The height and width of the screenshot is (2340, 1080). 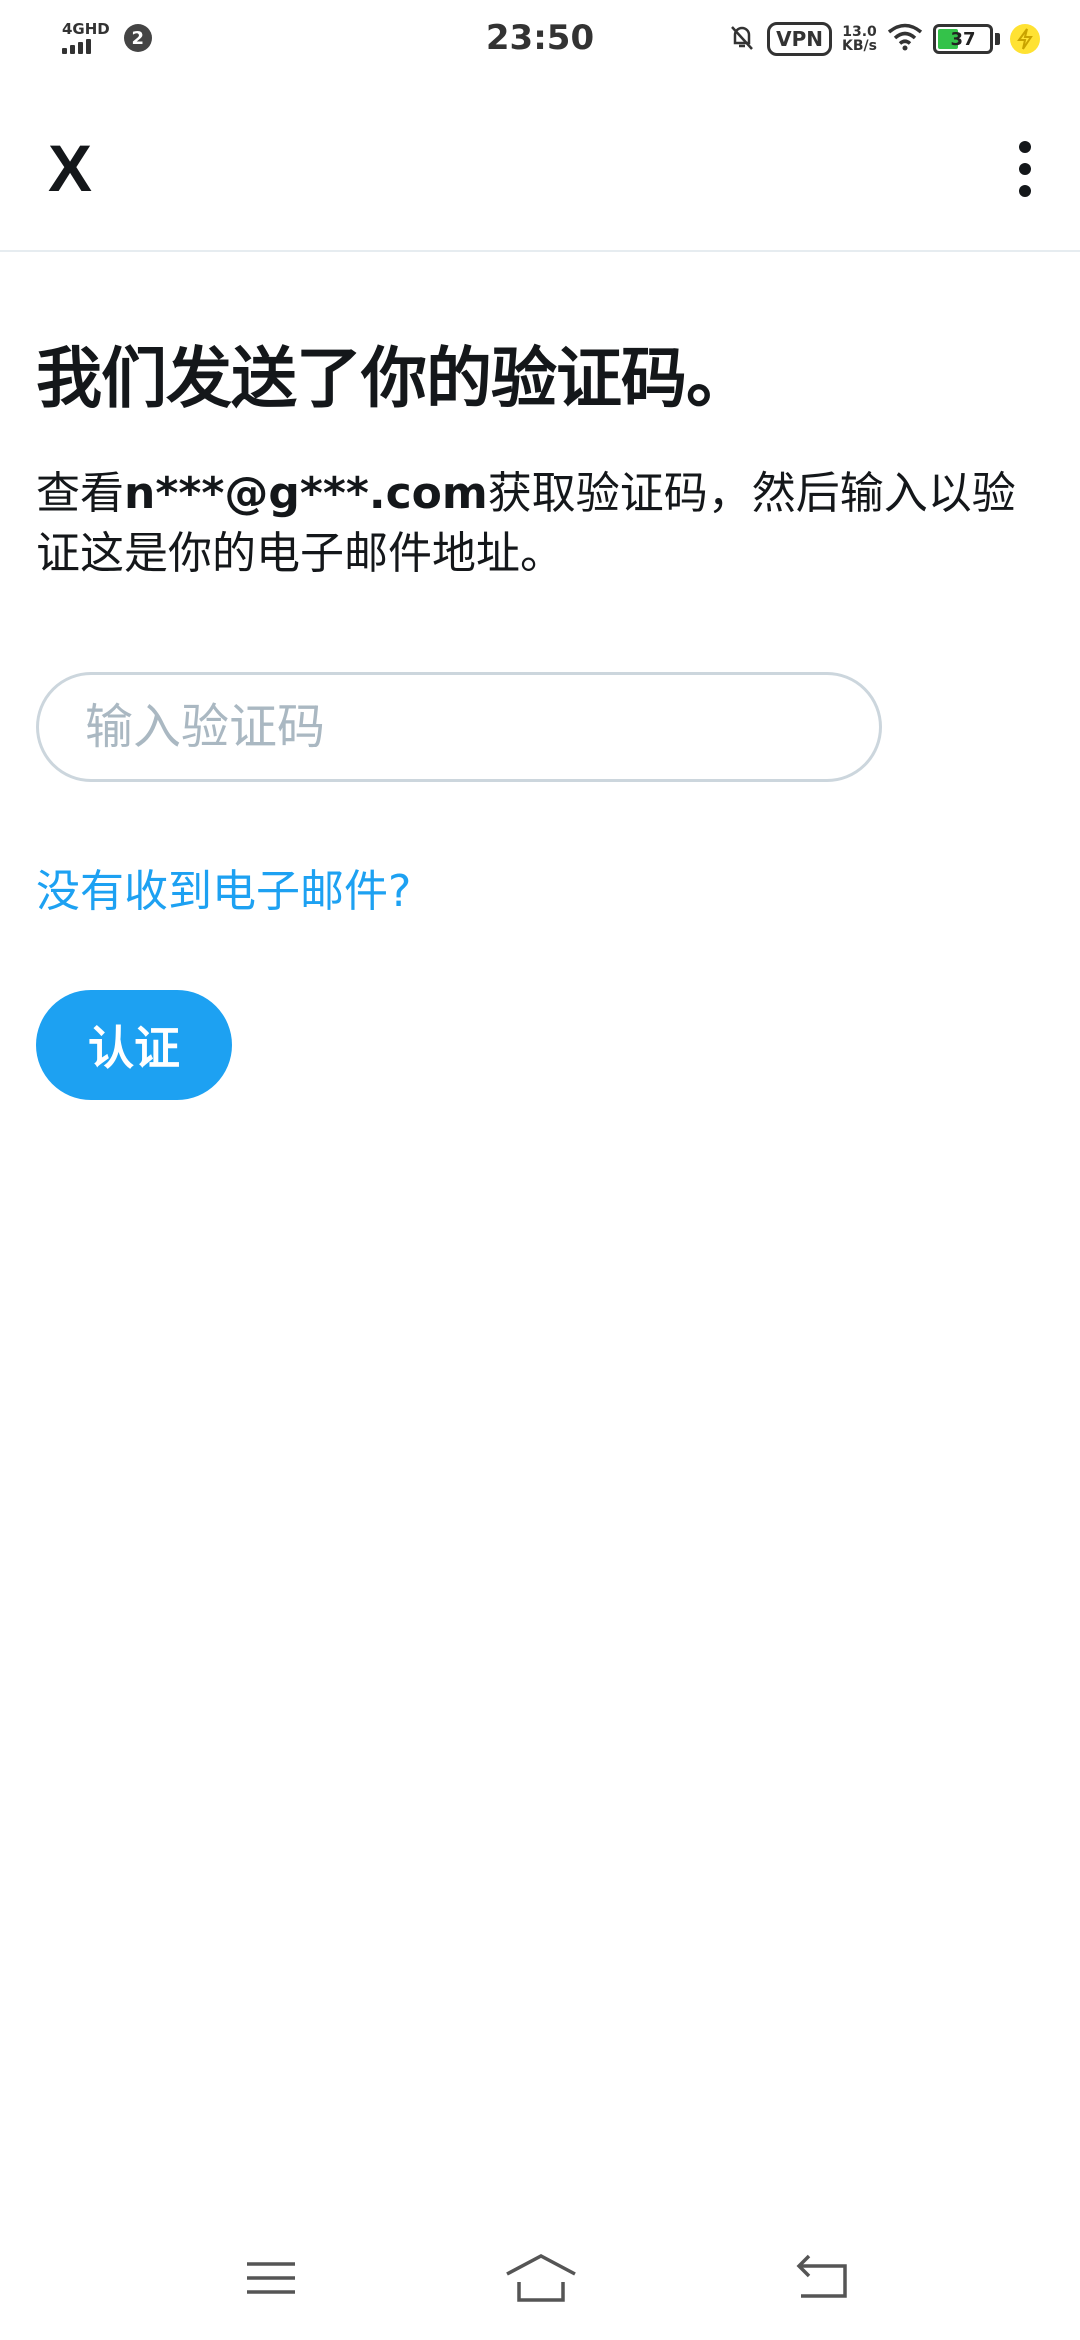 I want to click on wifi-icon, so click(x=905, y=39).